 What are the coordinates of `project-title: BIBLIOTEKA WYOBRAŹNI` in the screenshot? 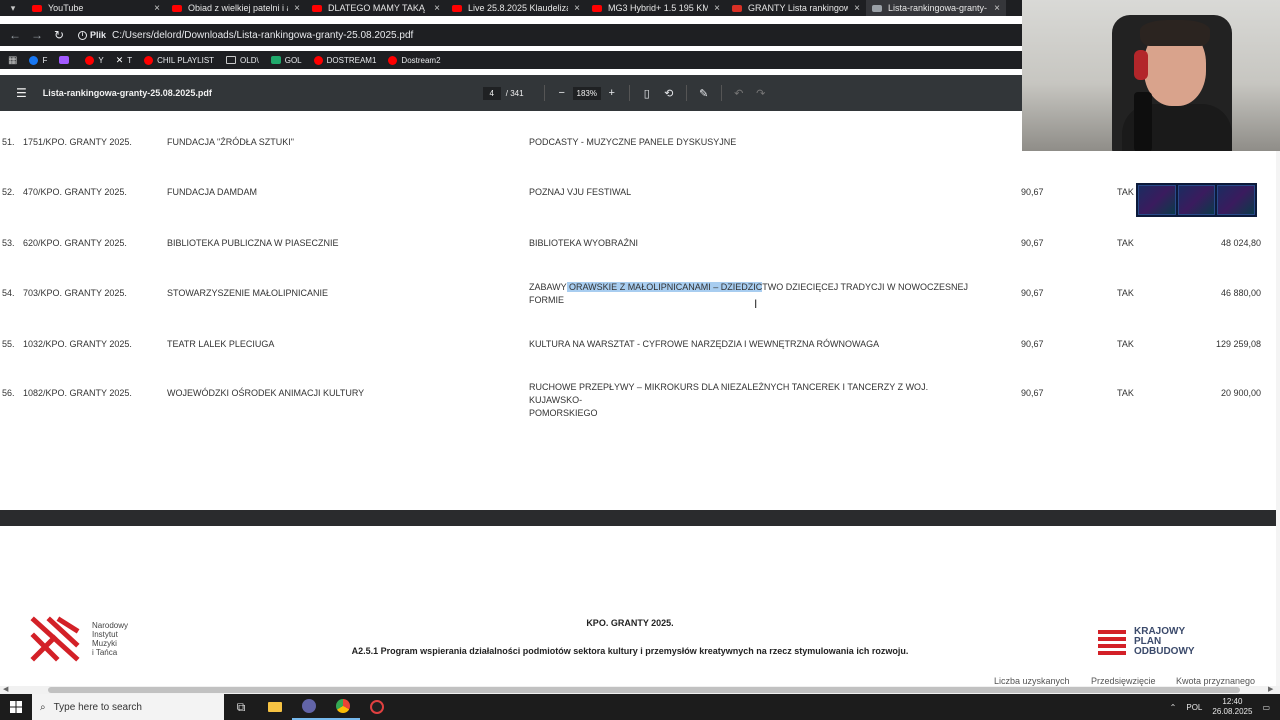 It's located at (754, 243).